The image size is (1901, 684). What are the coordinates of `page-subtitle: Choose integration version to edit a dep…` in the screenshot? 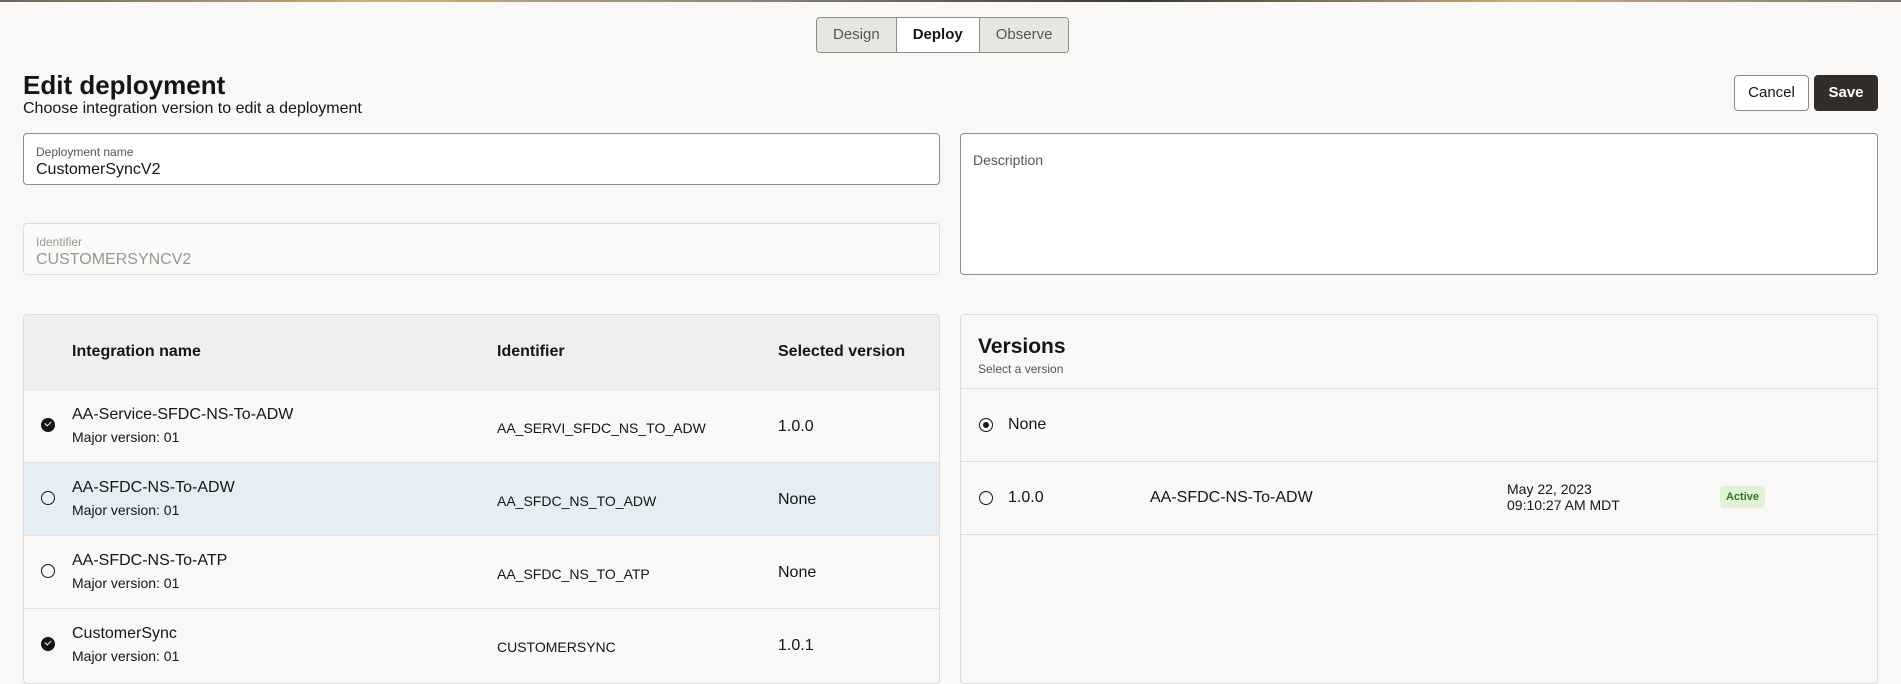 It's located at (192, 108).